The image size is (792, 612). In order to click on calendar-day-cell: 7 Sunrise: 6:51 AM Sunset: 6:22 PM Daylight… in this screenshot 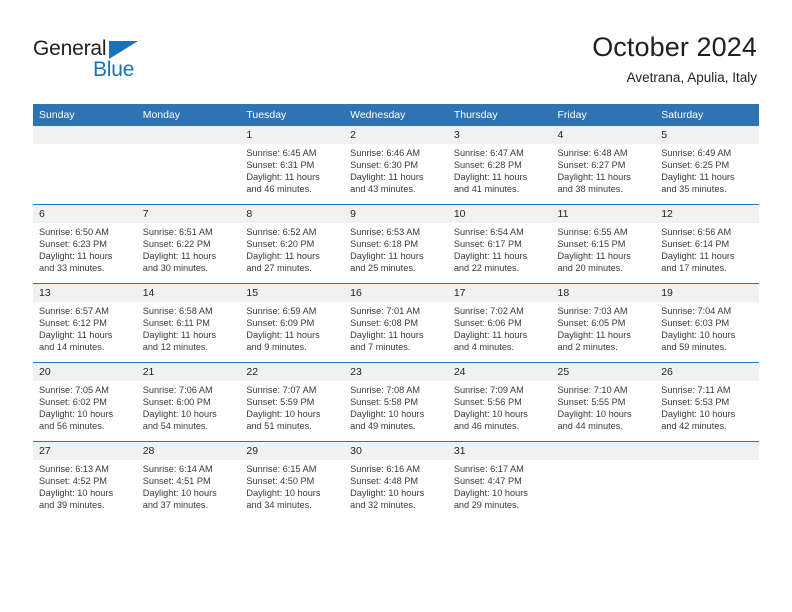, I will do `click(188, 244)`.